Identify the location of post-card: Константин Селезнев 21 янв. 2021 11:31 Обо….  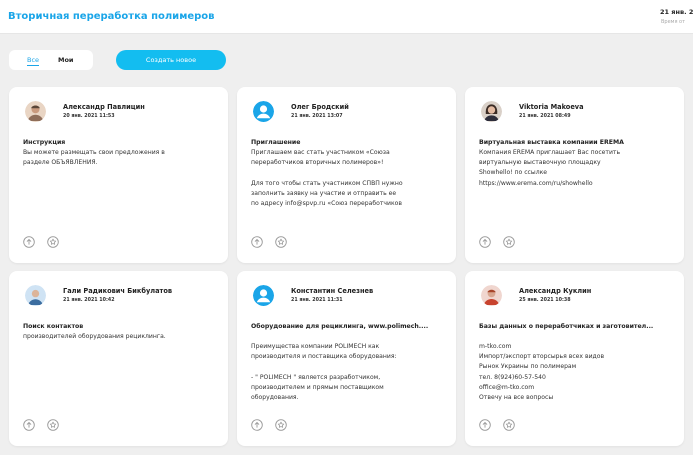
(346, 358).